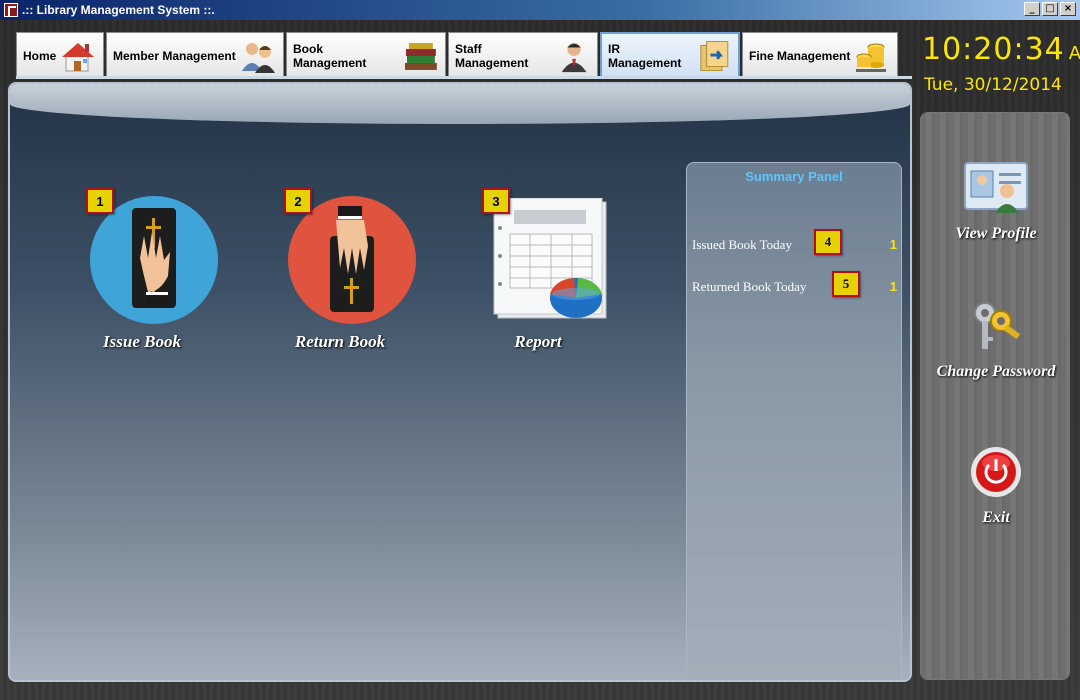 The width and height of the screenshot is (1080, 700). Describe the element at coordinates (993, 49) in the screenshot. I see `time-value: 10:20:34` at that location.